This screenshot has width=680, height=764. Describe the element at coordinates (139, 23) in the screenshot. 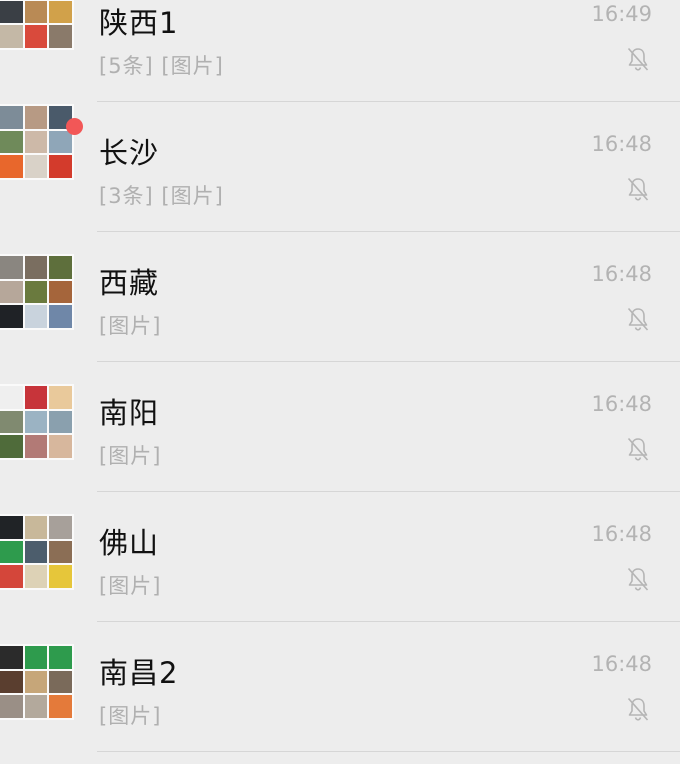

I see `chat-title: 陕西1` at that location.